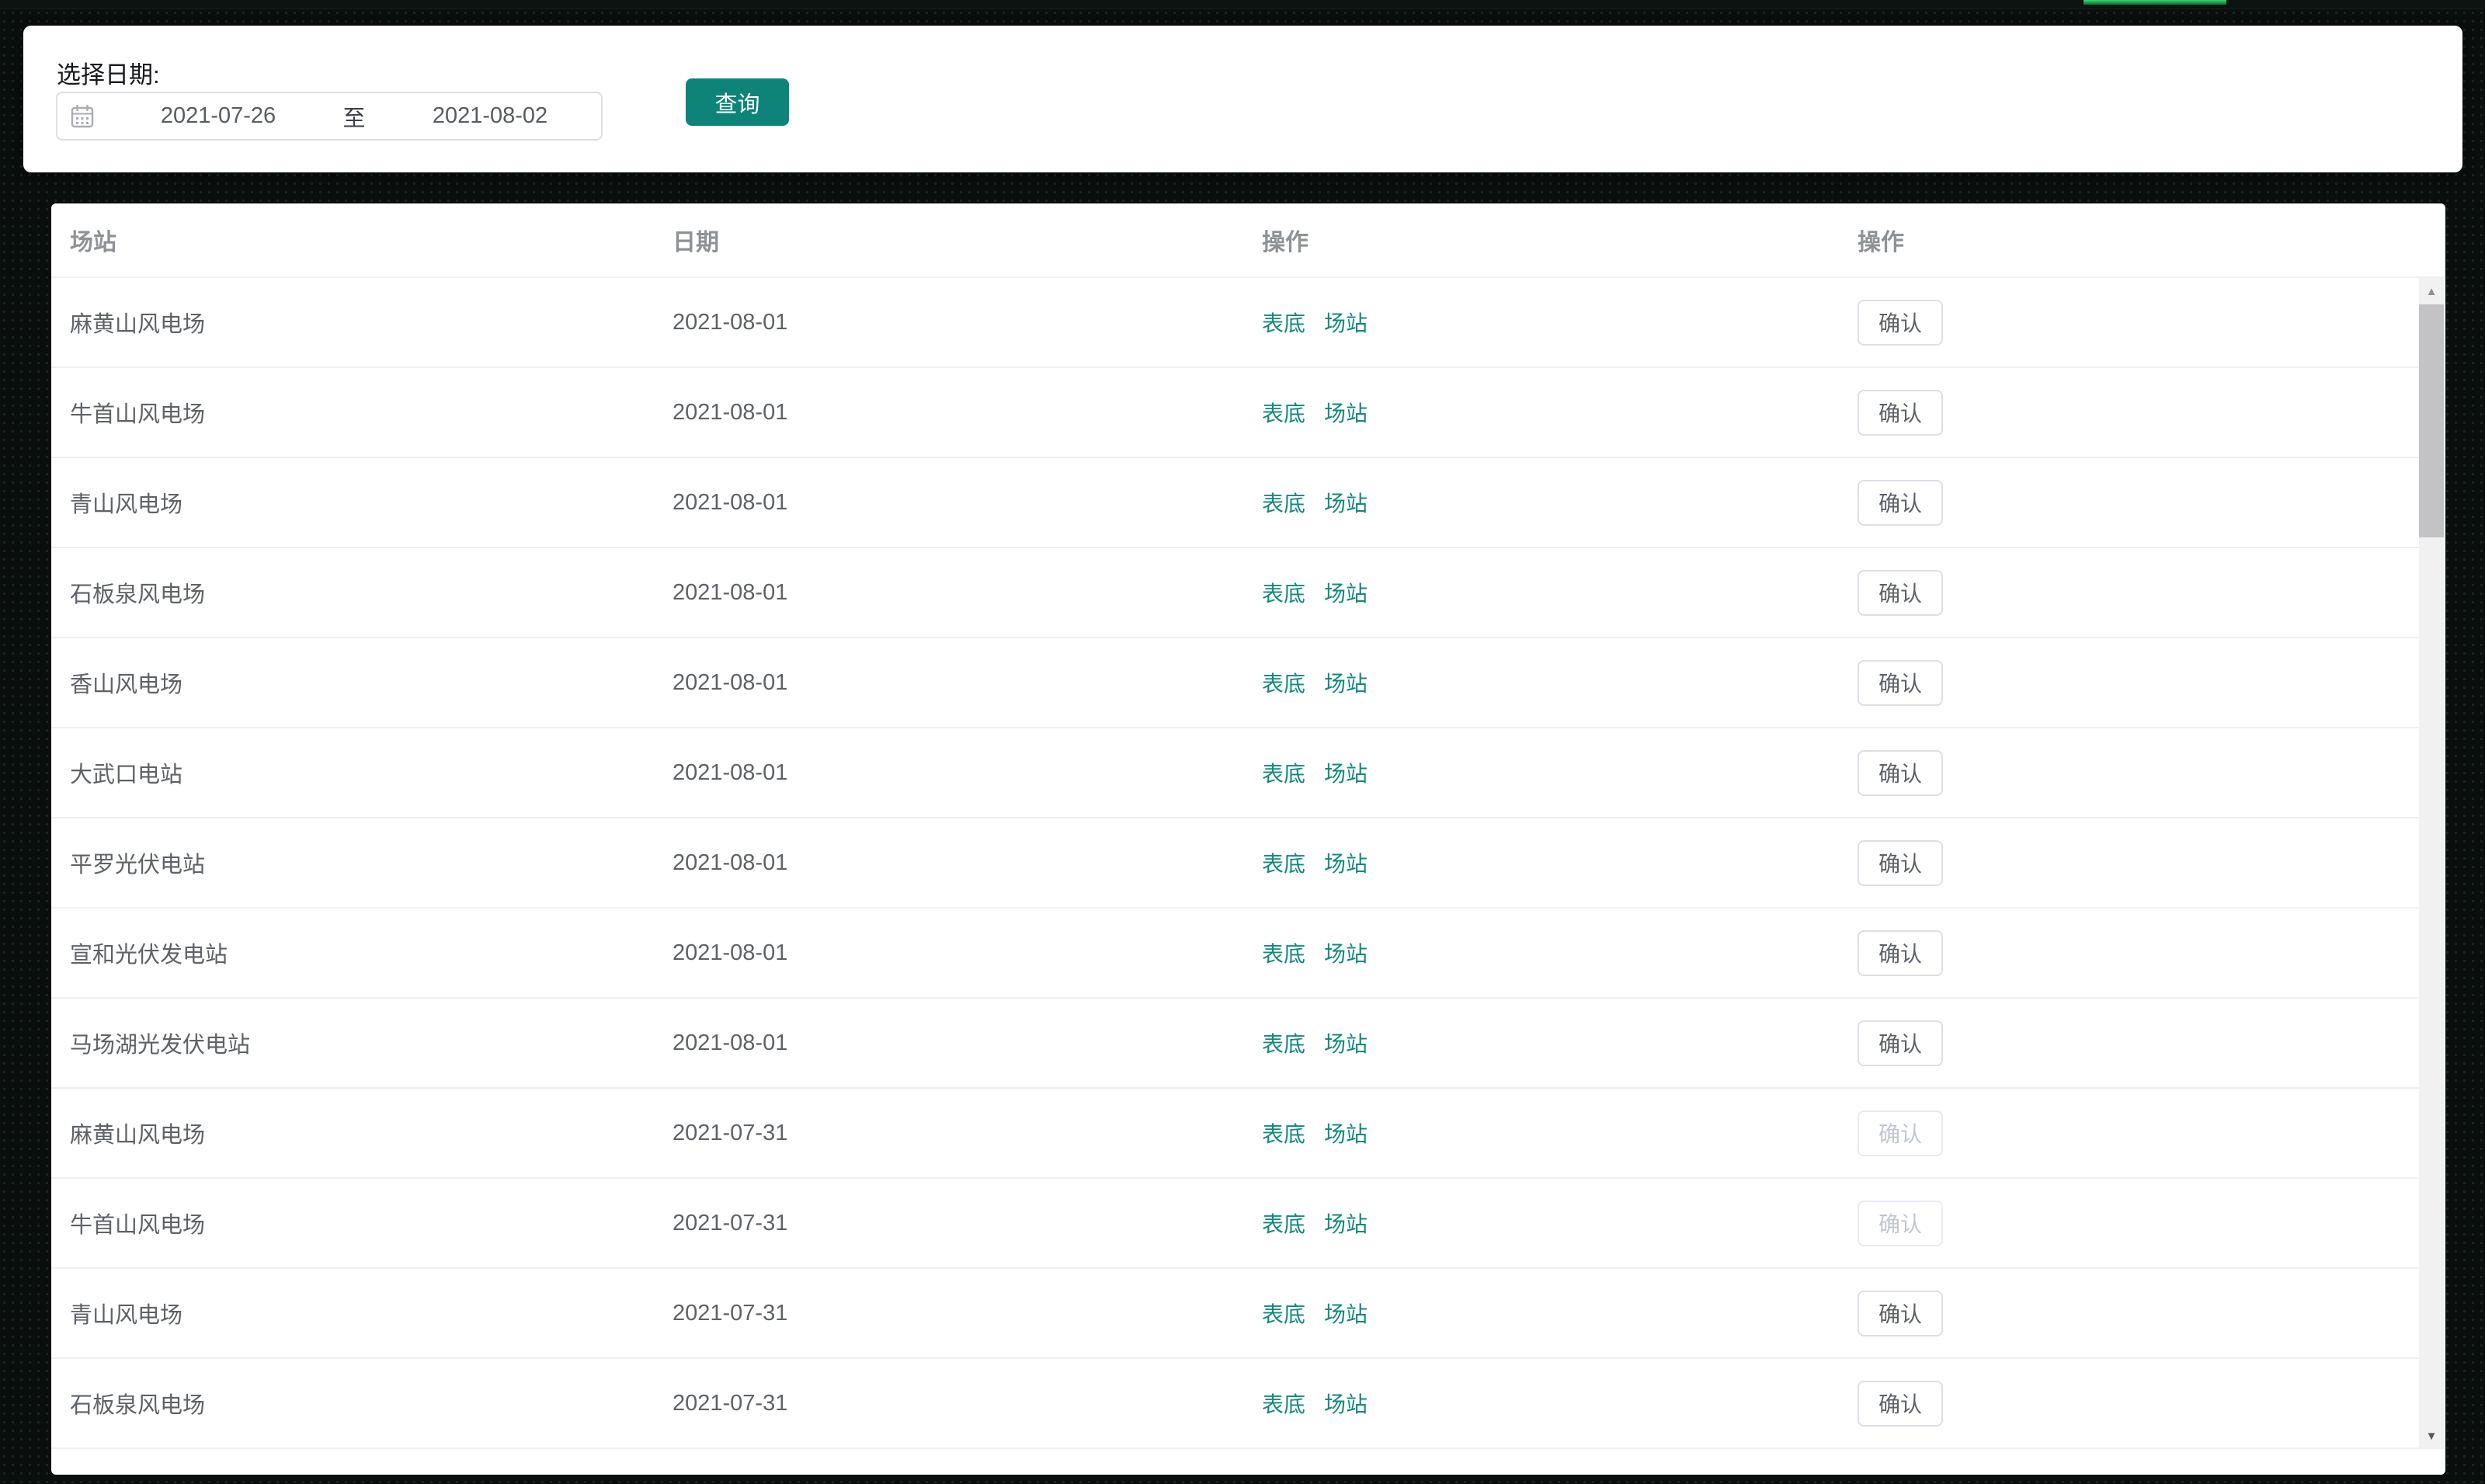  What do you see at coordinates (738, 102) in the screenshot?
I see `query-button: 查询` at bounding box center [738, 102].